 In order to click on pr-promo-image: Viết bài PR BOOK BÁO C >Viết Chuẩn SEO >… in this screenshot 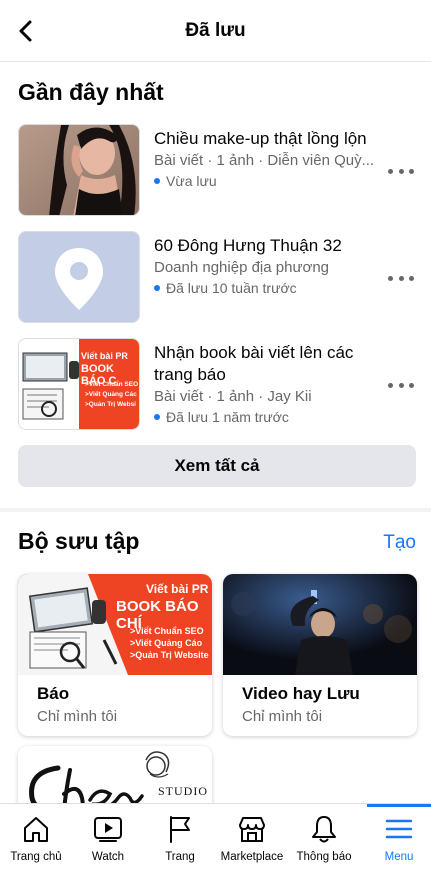, I will do `click(79, 384)`.